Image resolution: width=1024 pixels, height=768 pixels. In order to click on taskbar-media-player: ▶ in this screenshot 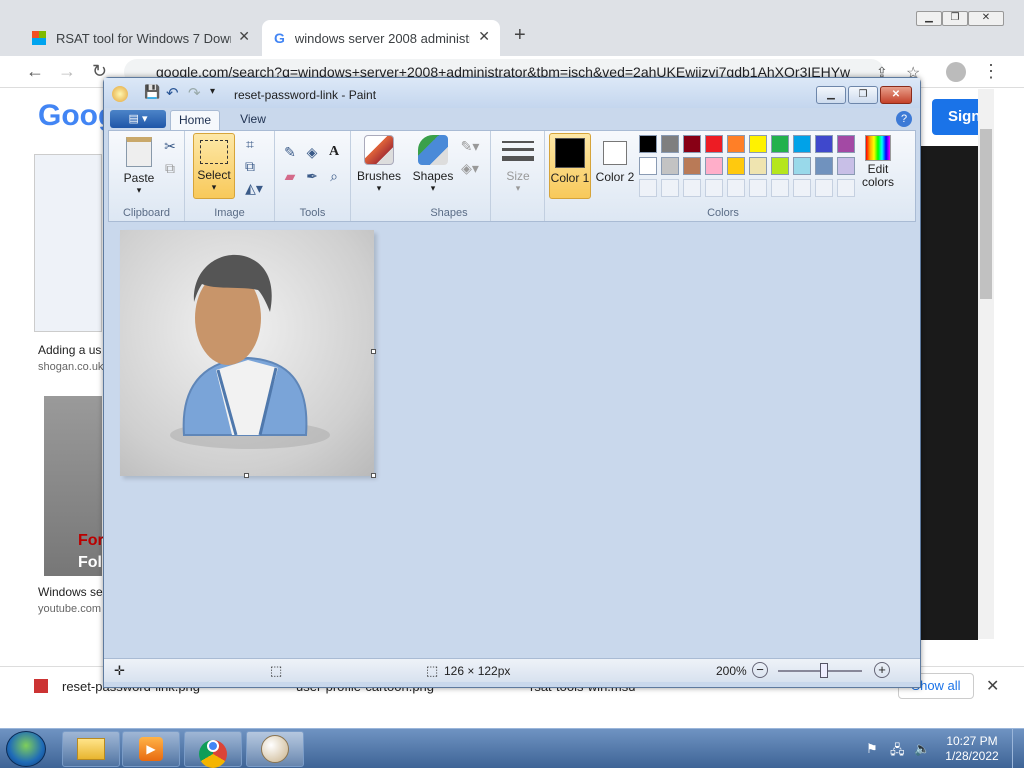, I will do `click(151, 749)`.